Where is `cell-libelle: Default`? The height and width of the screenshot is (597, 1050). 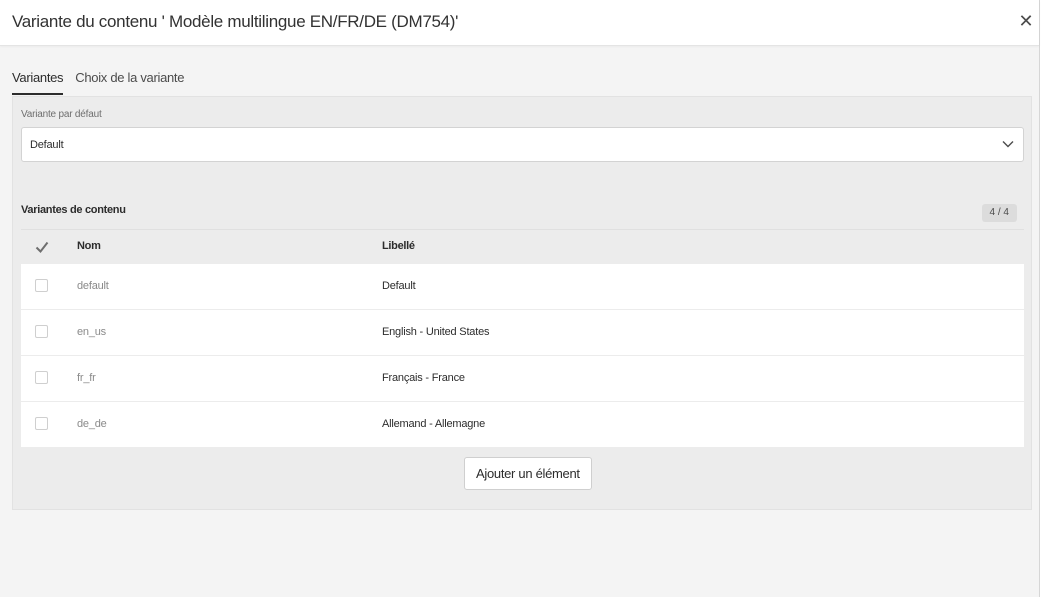
cell-libelle: Default is located at coordinates (399, 286).